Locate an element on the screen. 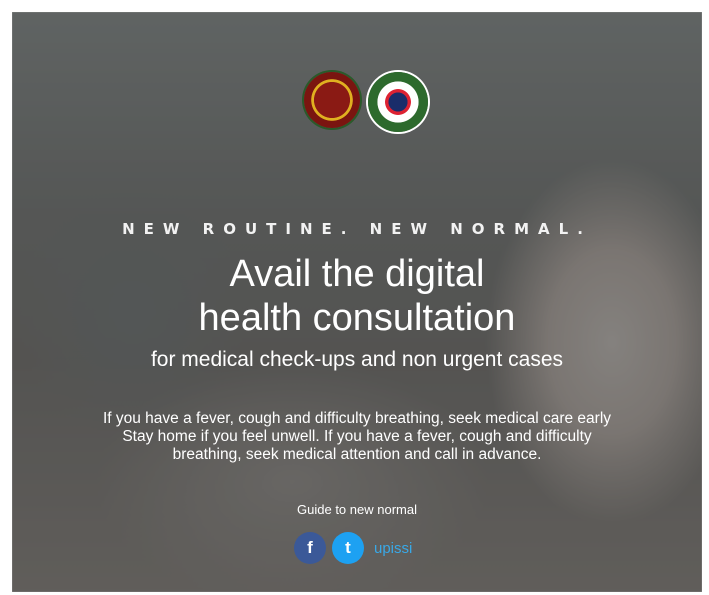 The height and width of the screenshot is (595, 709). twitter-glyph: t is located at coordinates (348, 547).